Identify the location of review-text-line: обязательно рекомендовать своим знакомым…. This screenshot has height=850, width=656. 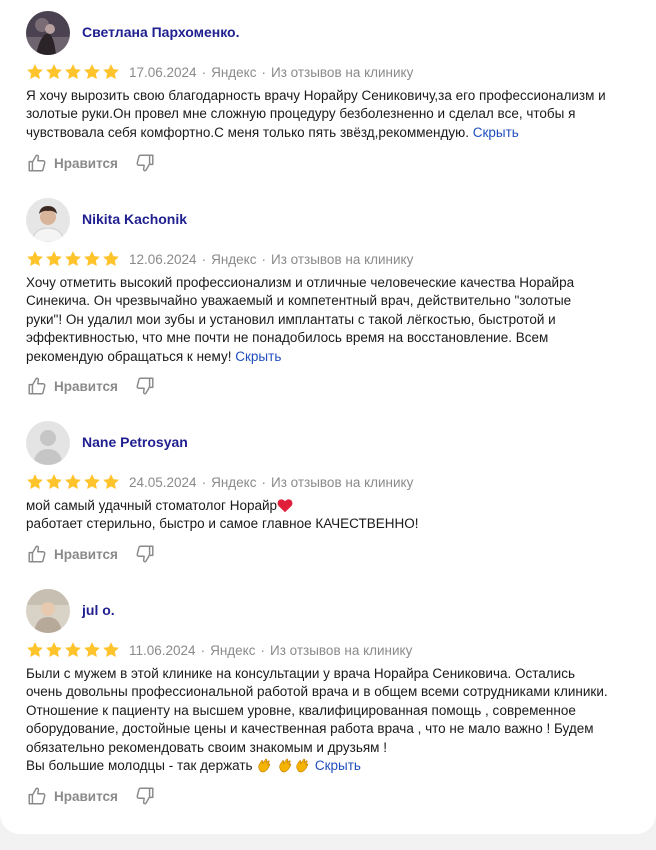
(206, 747).